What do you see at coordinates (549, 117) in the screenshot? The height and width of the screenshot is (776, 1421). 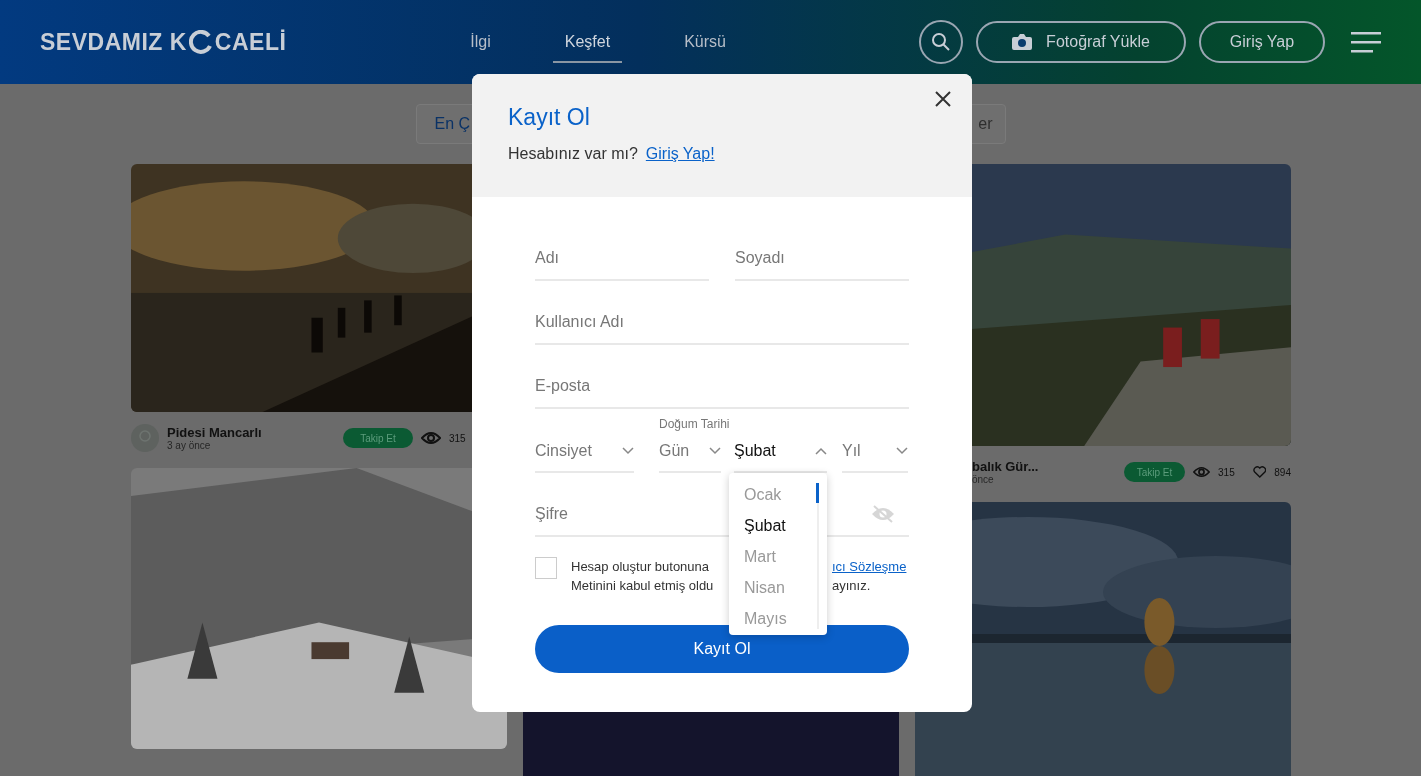 I see `dialog-title: Kayıt Ol` at bounding box center [549, 117].